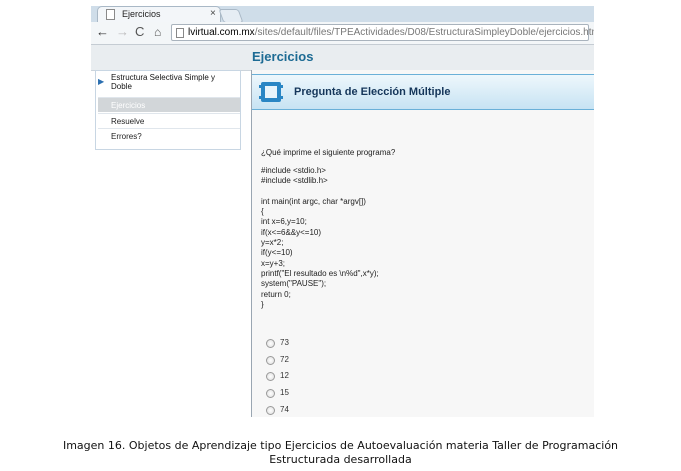 Image resolution: width=681 pixels, height=471 pixels. I want to click on question-banner: Pregunta de Elección Múltiple, so click(423, 92).